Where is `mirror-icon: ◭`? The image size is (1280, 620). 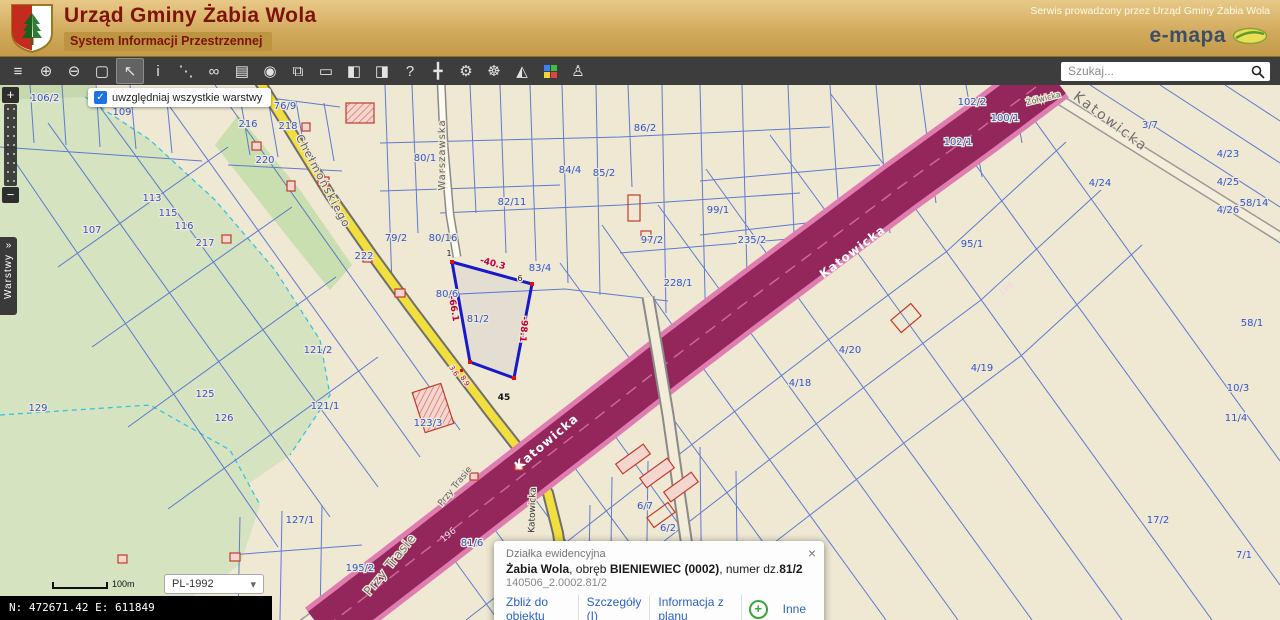
mirror-icon: ◭ is located at coordinates (522, 71).